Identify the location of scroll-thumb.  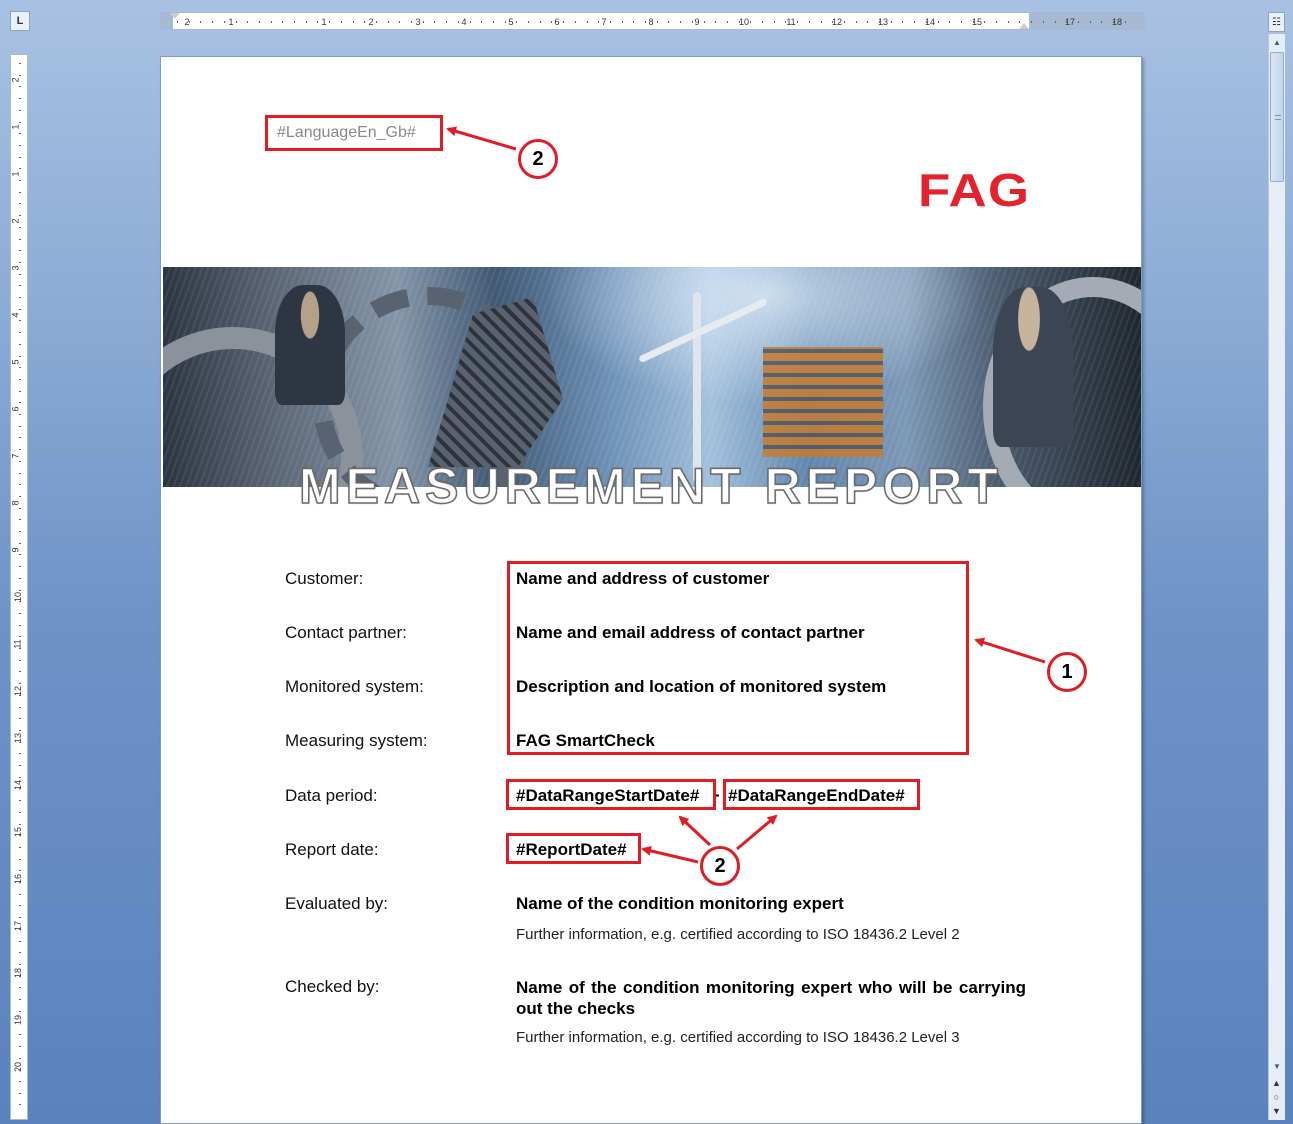
(1277, 117).